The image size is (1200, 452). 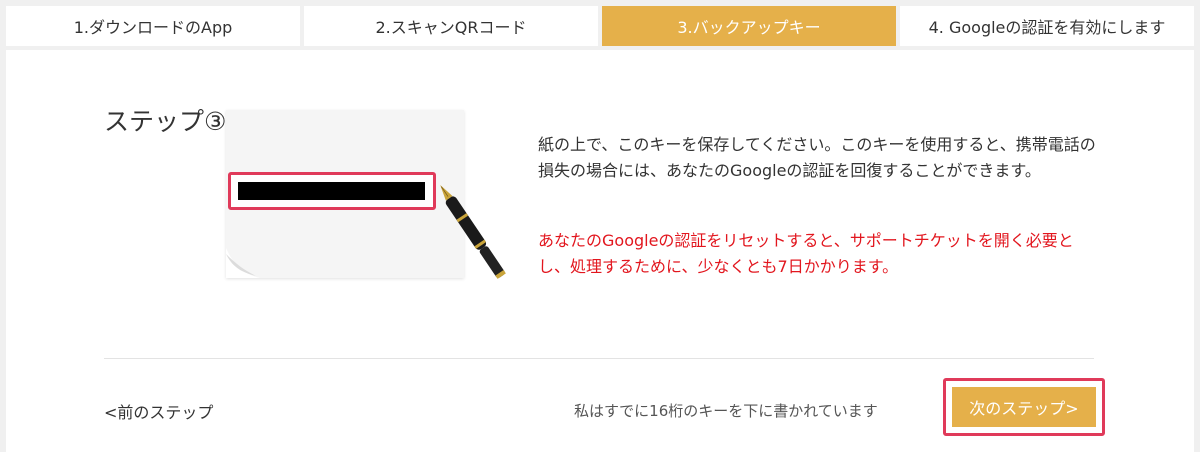 I want to click on paper-curl-icon, so click(x=243, y=263).